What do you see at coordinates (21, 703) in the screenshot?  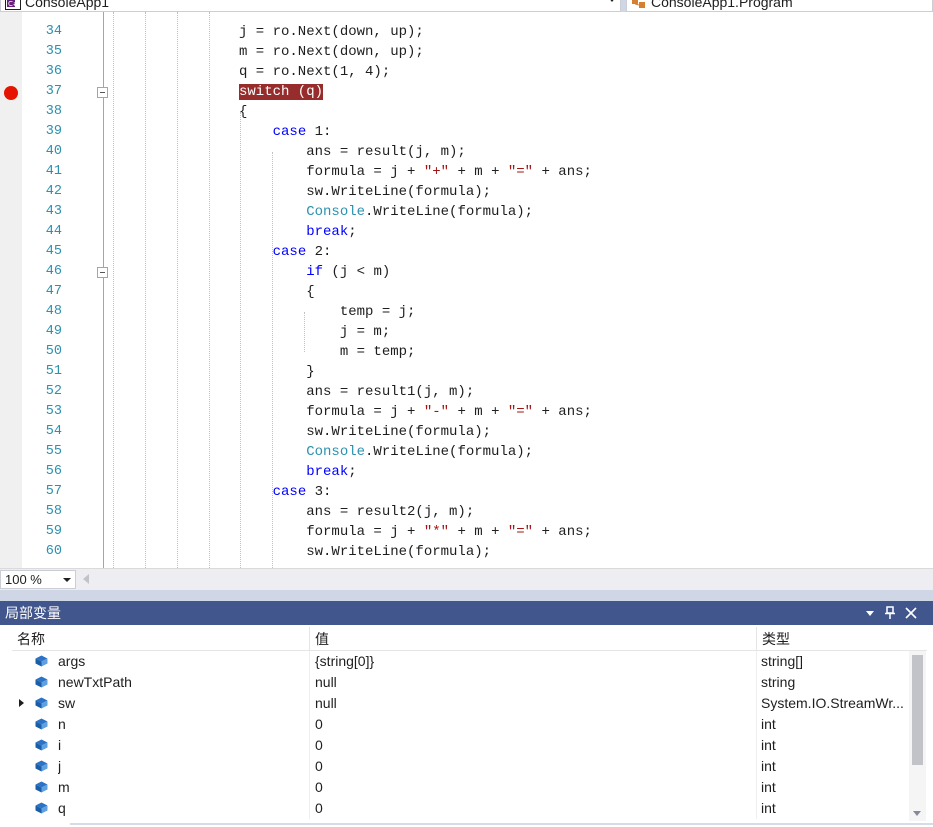 I see `expand-arrow-icon` at bounding box center [21, 703].